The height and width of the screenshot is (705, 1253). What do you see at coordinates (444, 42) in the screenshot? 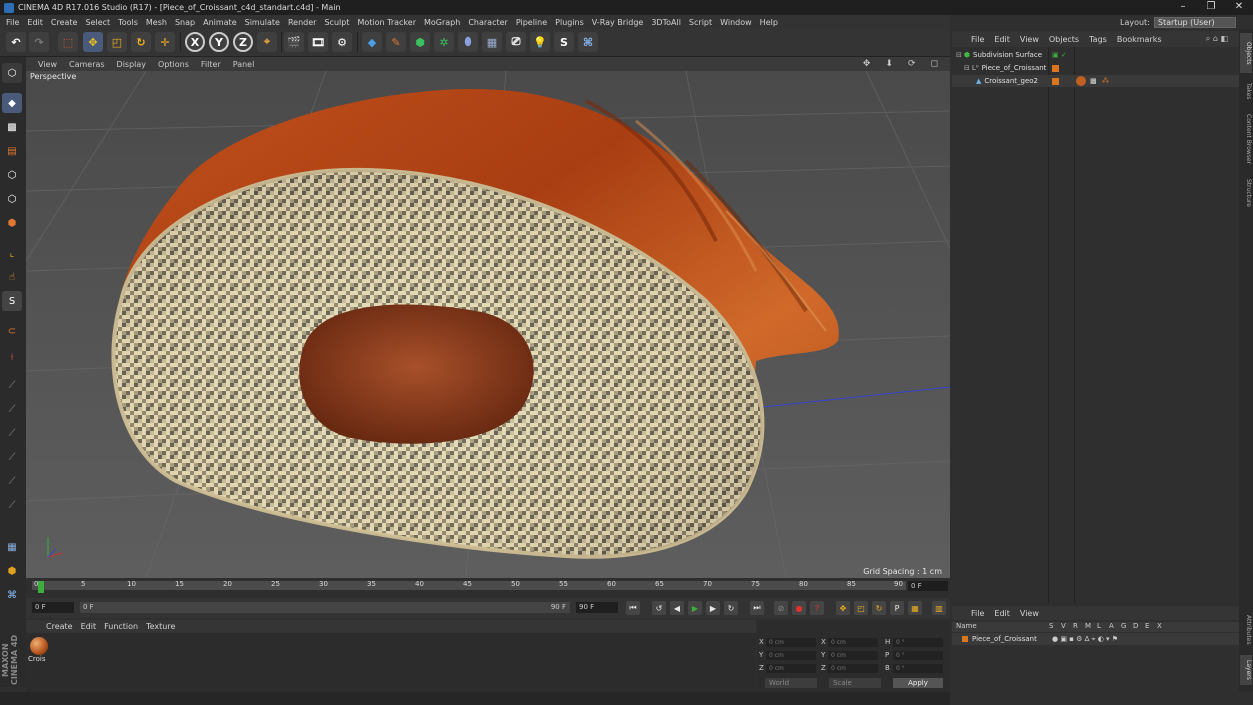
I see `cloner-icon: ✲` at bounding box center [444, 42].